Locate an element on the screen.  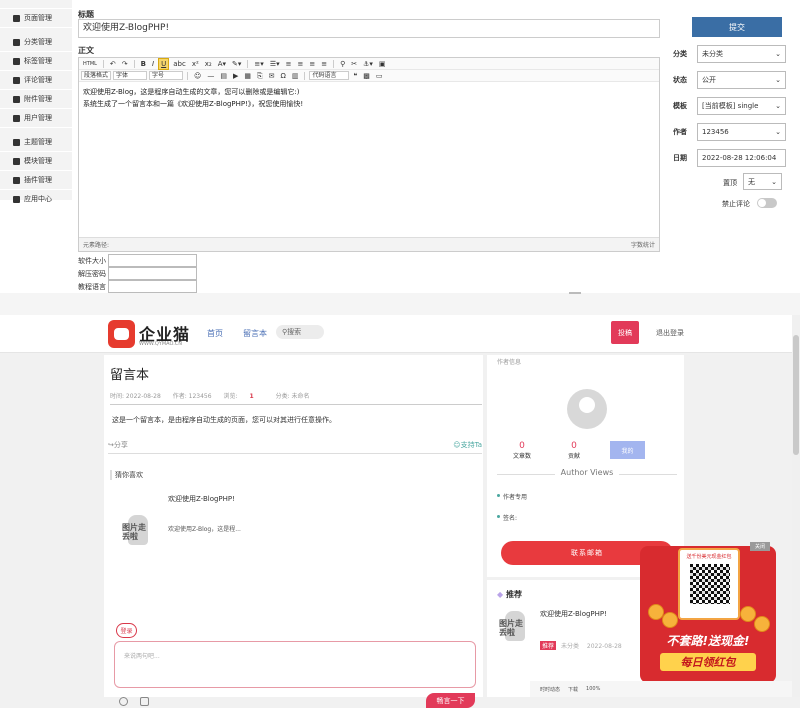
site-header: 企业猫 WWW.QYMAO.CN 首页 留言本 ⚲ 搜索 投稿 退出登录 is located at coordinates (400, 334).